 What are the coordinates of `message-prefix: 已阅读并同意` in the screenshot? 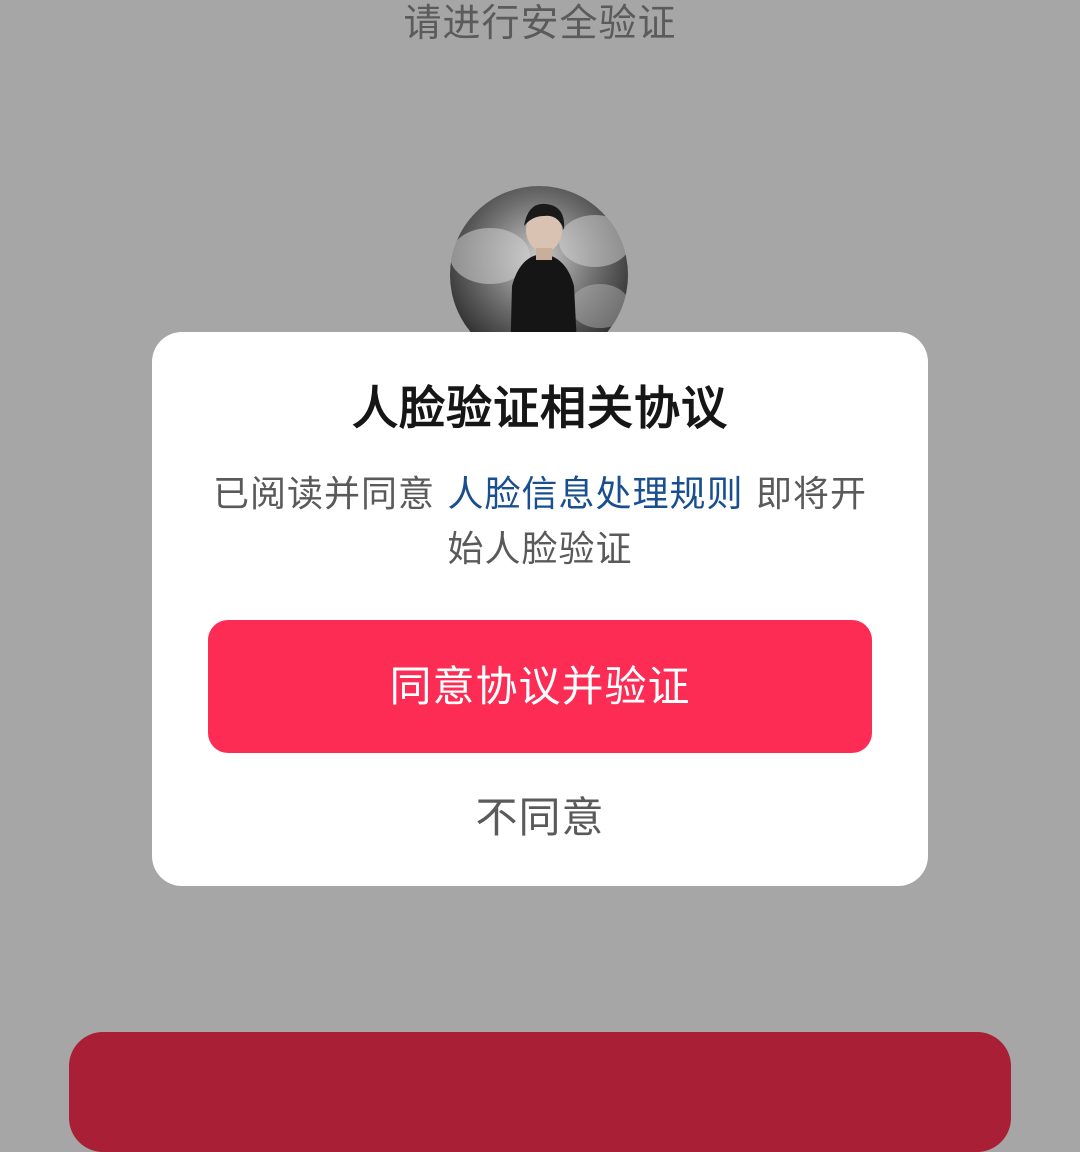 It's located at (330, 494).